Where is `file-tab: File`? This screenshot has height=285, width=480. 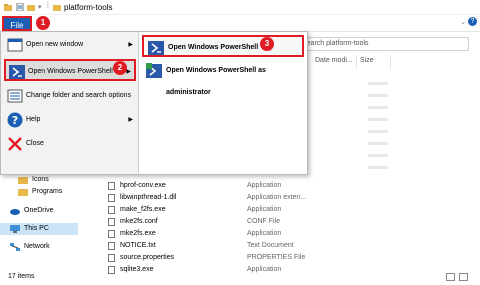
file-tab: File is located at coordinates (17, 23).